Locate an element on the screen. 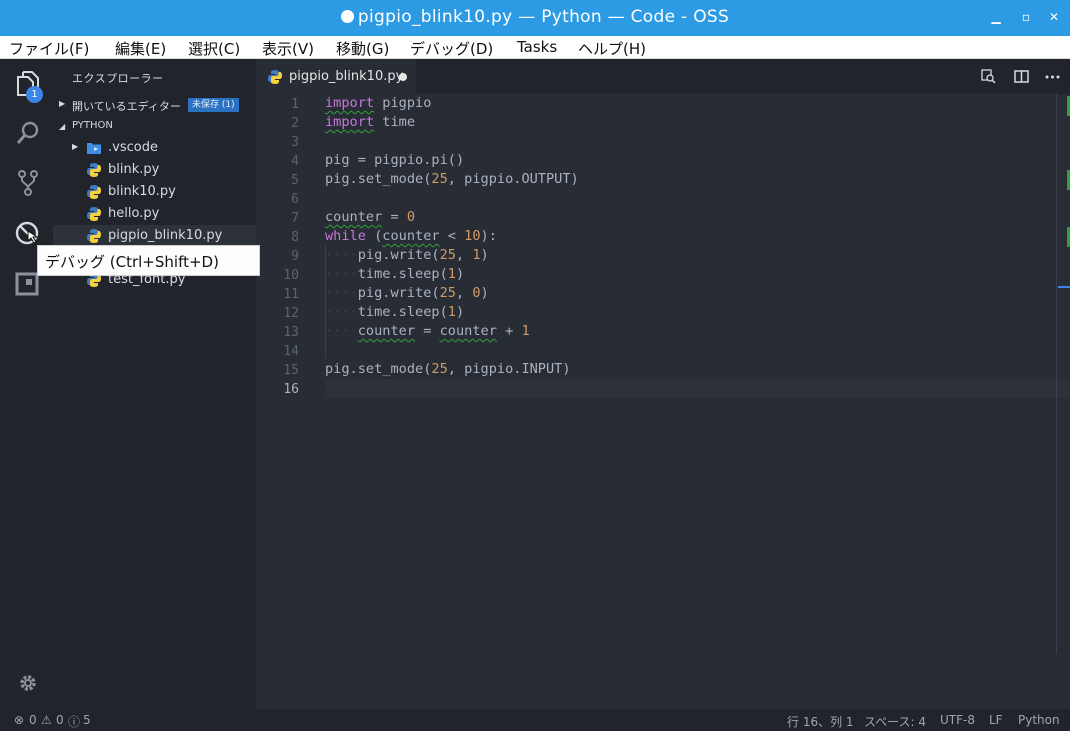 This screenshot has height=731, width=1070. error-icon: ⊗ is located at coordinates (19, 720).